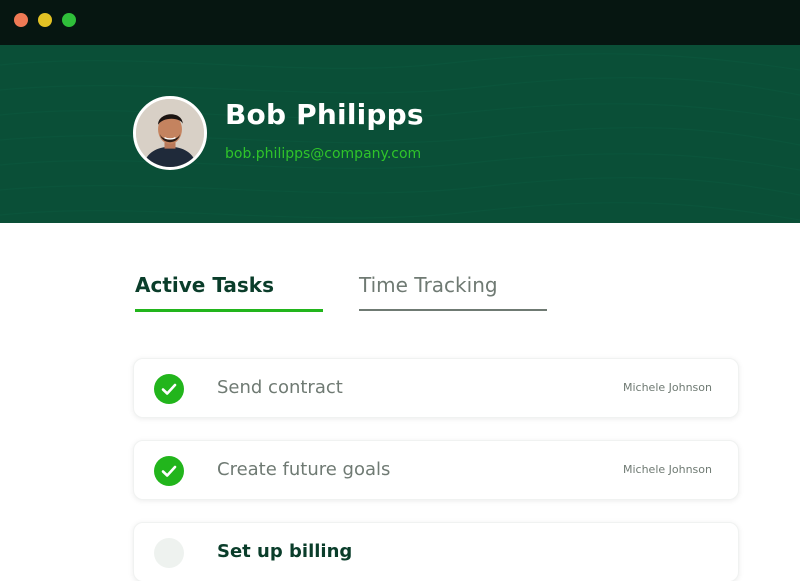 The height and width of the screenshot is (581, 800). What do you see at coordinates (204, 285) in the screenshot?
I see `tab-active-tasks: Active Tasks` at bounding box center [204, 285].